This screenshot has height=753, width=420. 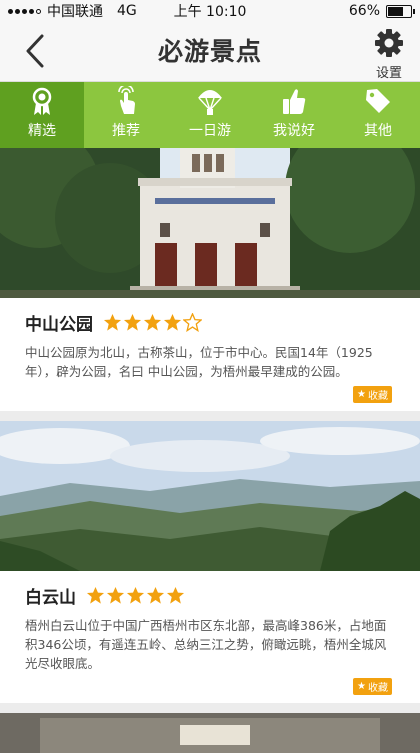 I want to click on nav-bar: 必游景点 设置, so click(x=210, y=52).